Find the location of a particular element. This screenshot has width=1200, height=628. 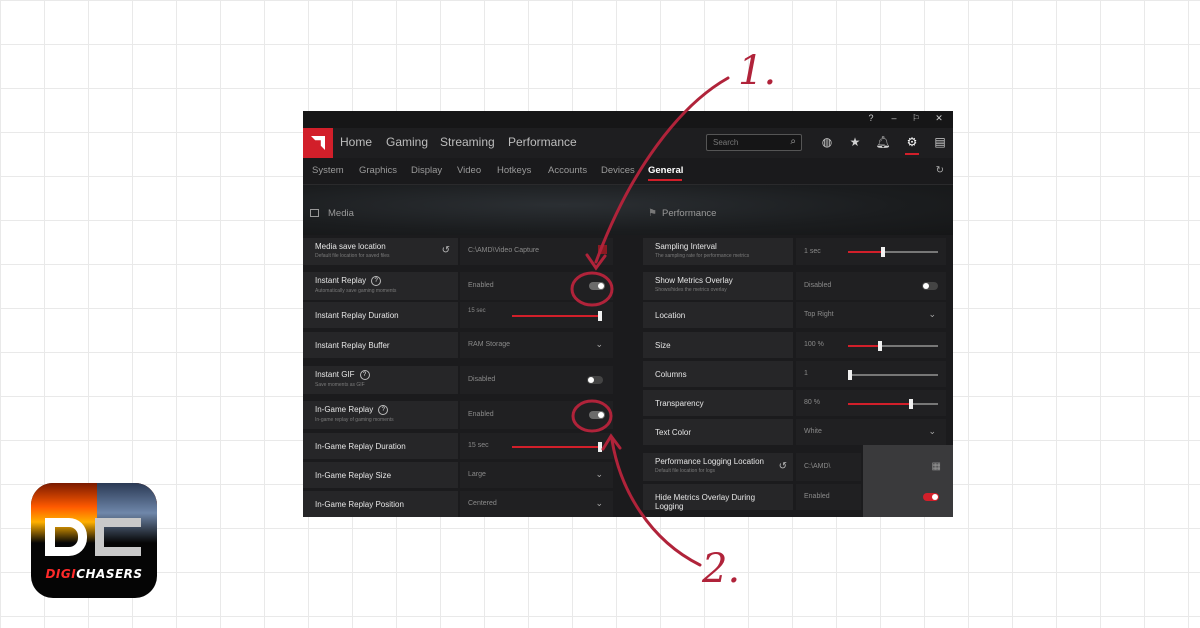

brand-digi: DIGI is located at coordinates (61, 574).